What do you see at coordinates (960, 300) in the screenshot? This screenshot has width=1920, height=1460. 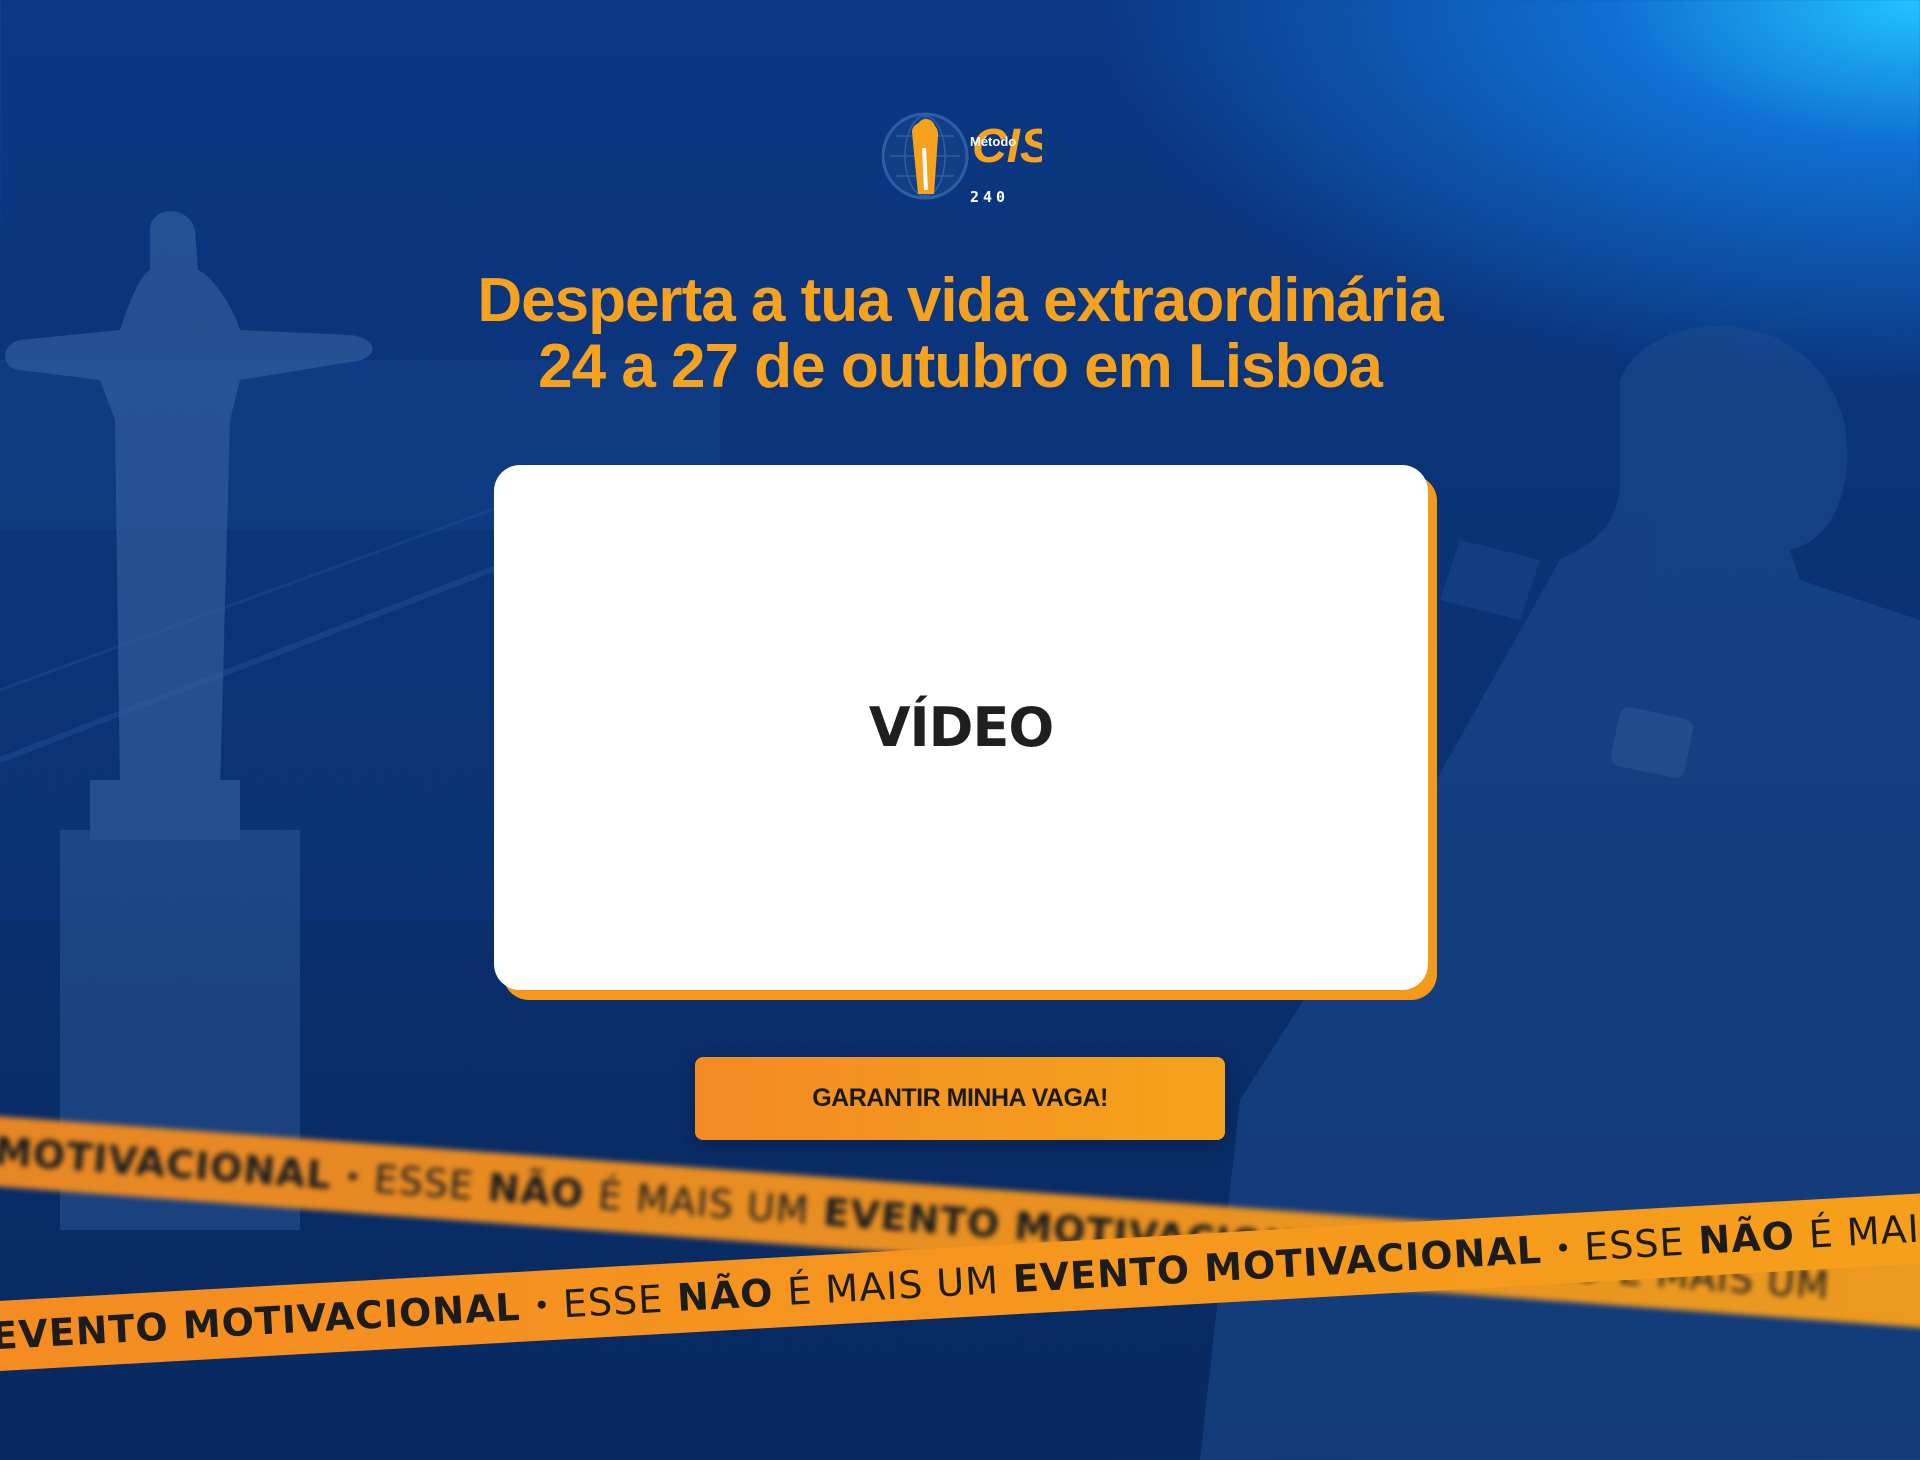 I see `headline-line-1: Desperta a tua vida extraordinária` at bounding box center [960, 300].